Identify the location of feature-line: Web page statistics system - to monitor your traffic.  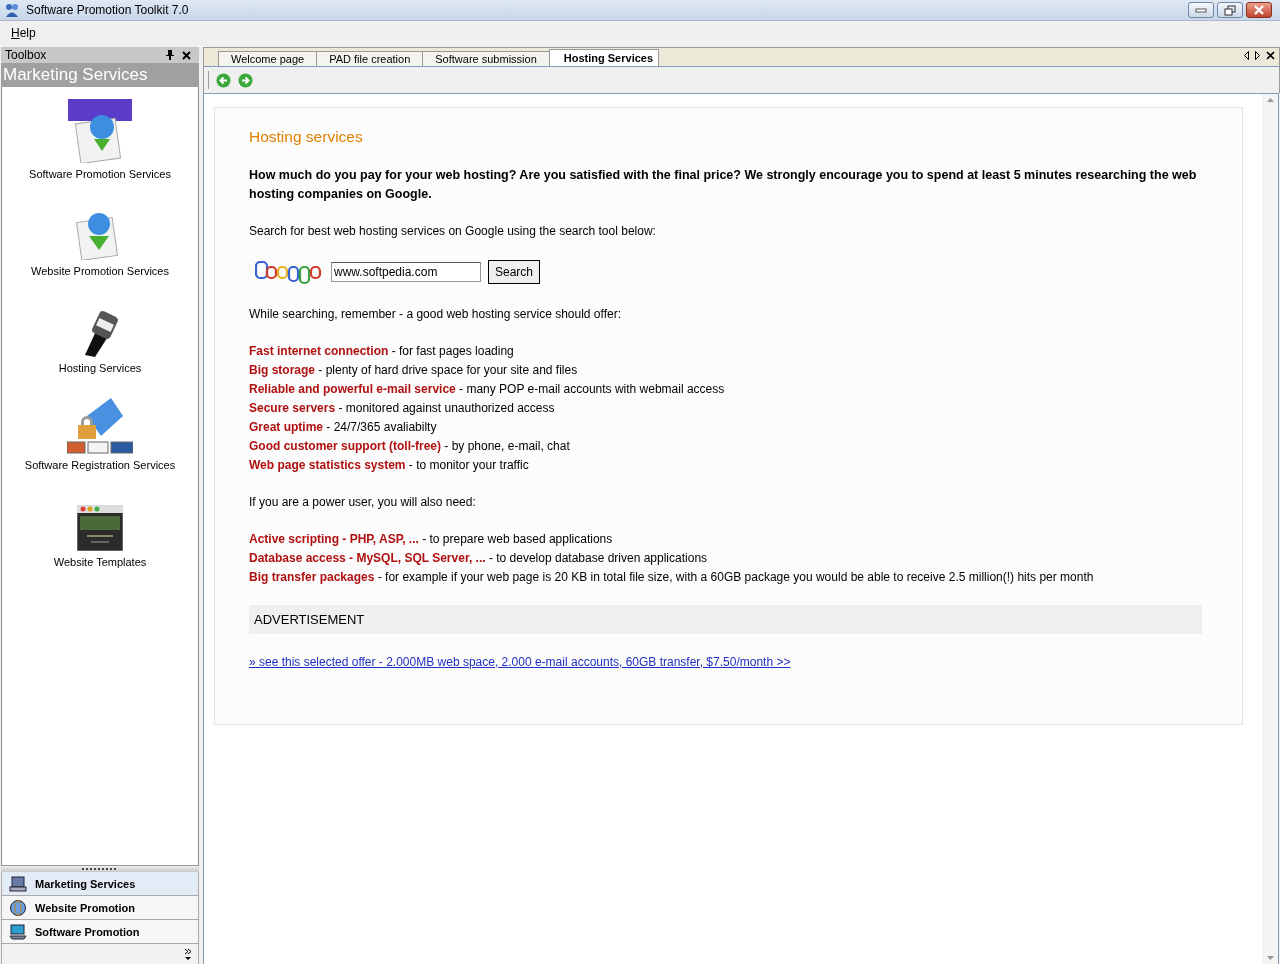
(389, 465).